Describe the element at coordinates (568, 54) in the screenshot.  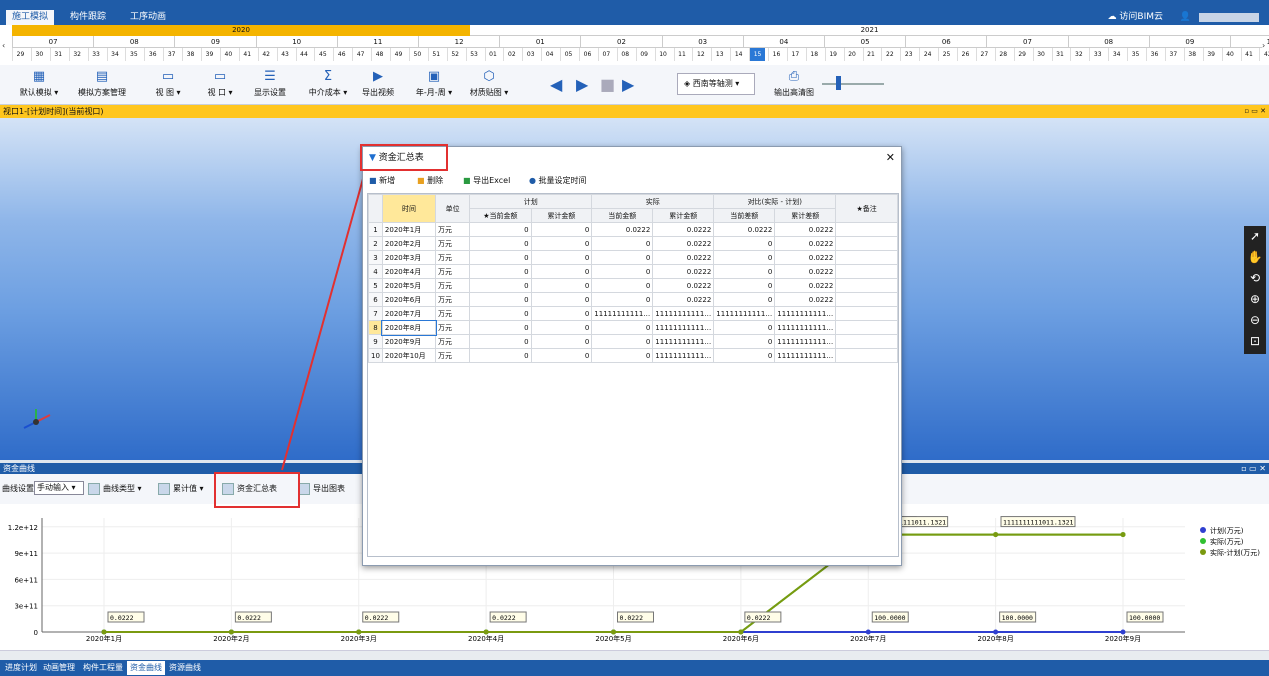
I see `timeline-week: 05` at that location.